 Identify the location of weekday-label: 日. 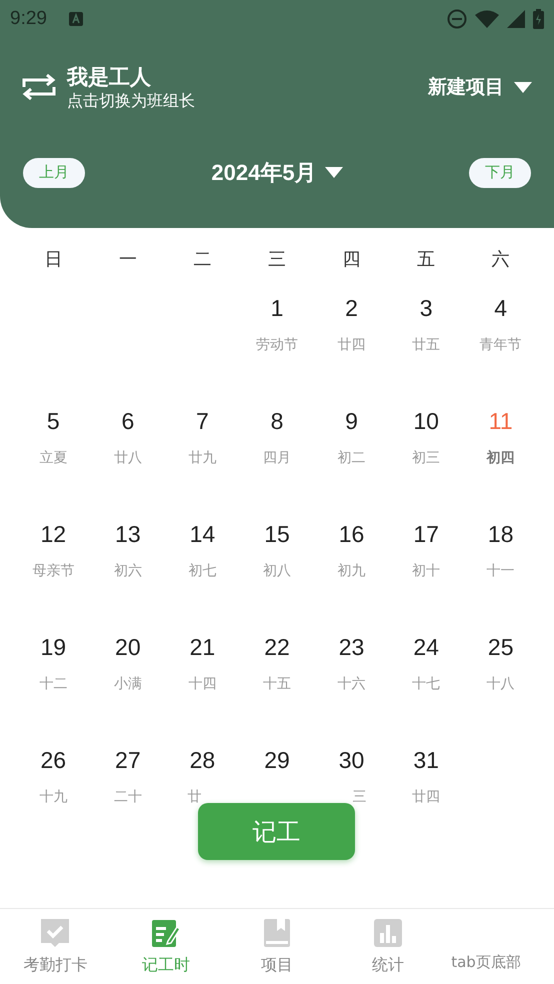
(53, 260).